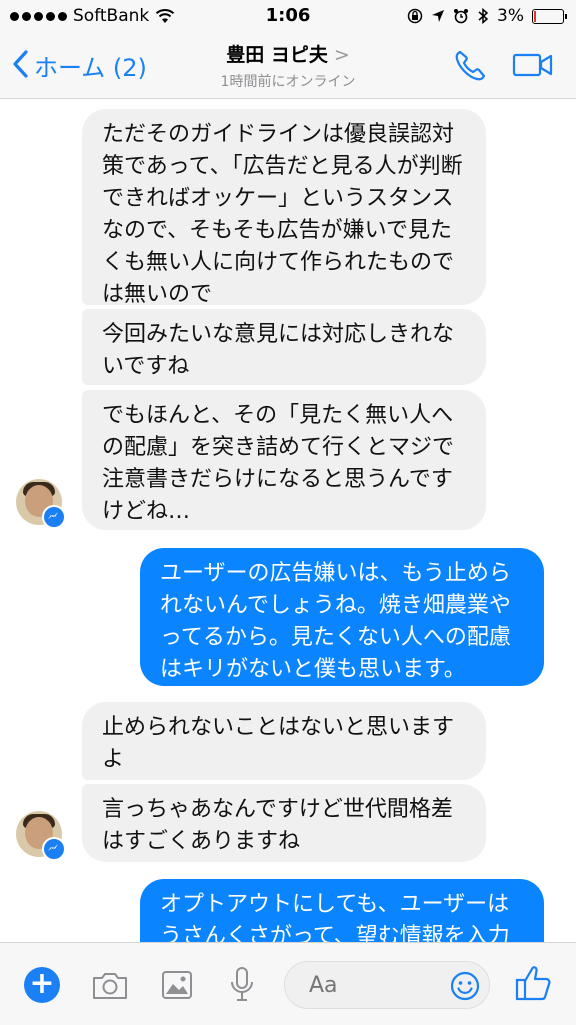 The height and width of the screenshot is (1025, 576). Describe the element at coordinates (288, 82) in the screenshot. I see `presence-status: 1時間前にオンライン` at that location.